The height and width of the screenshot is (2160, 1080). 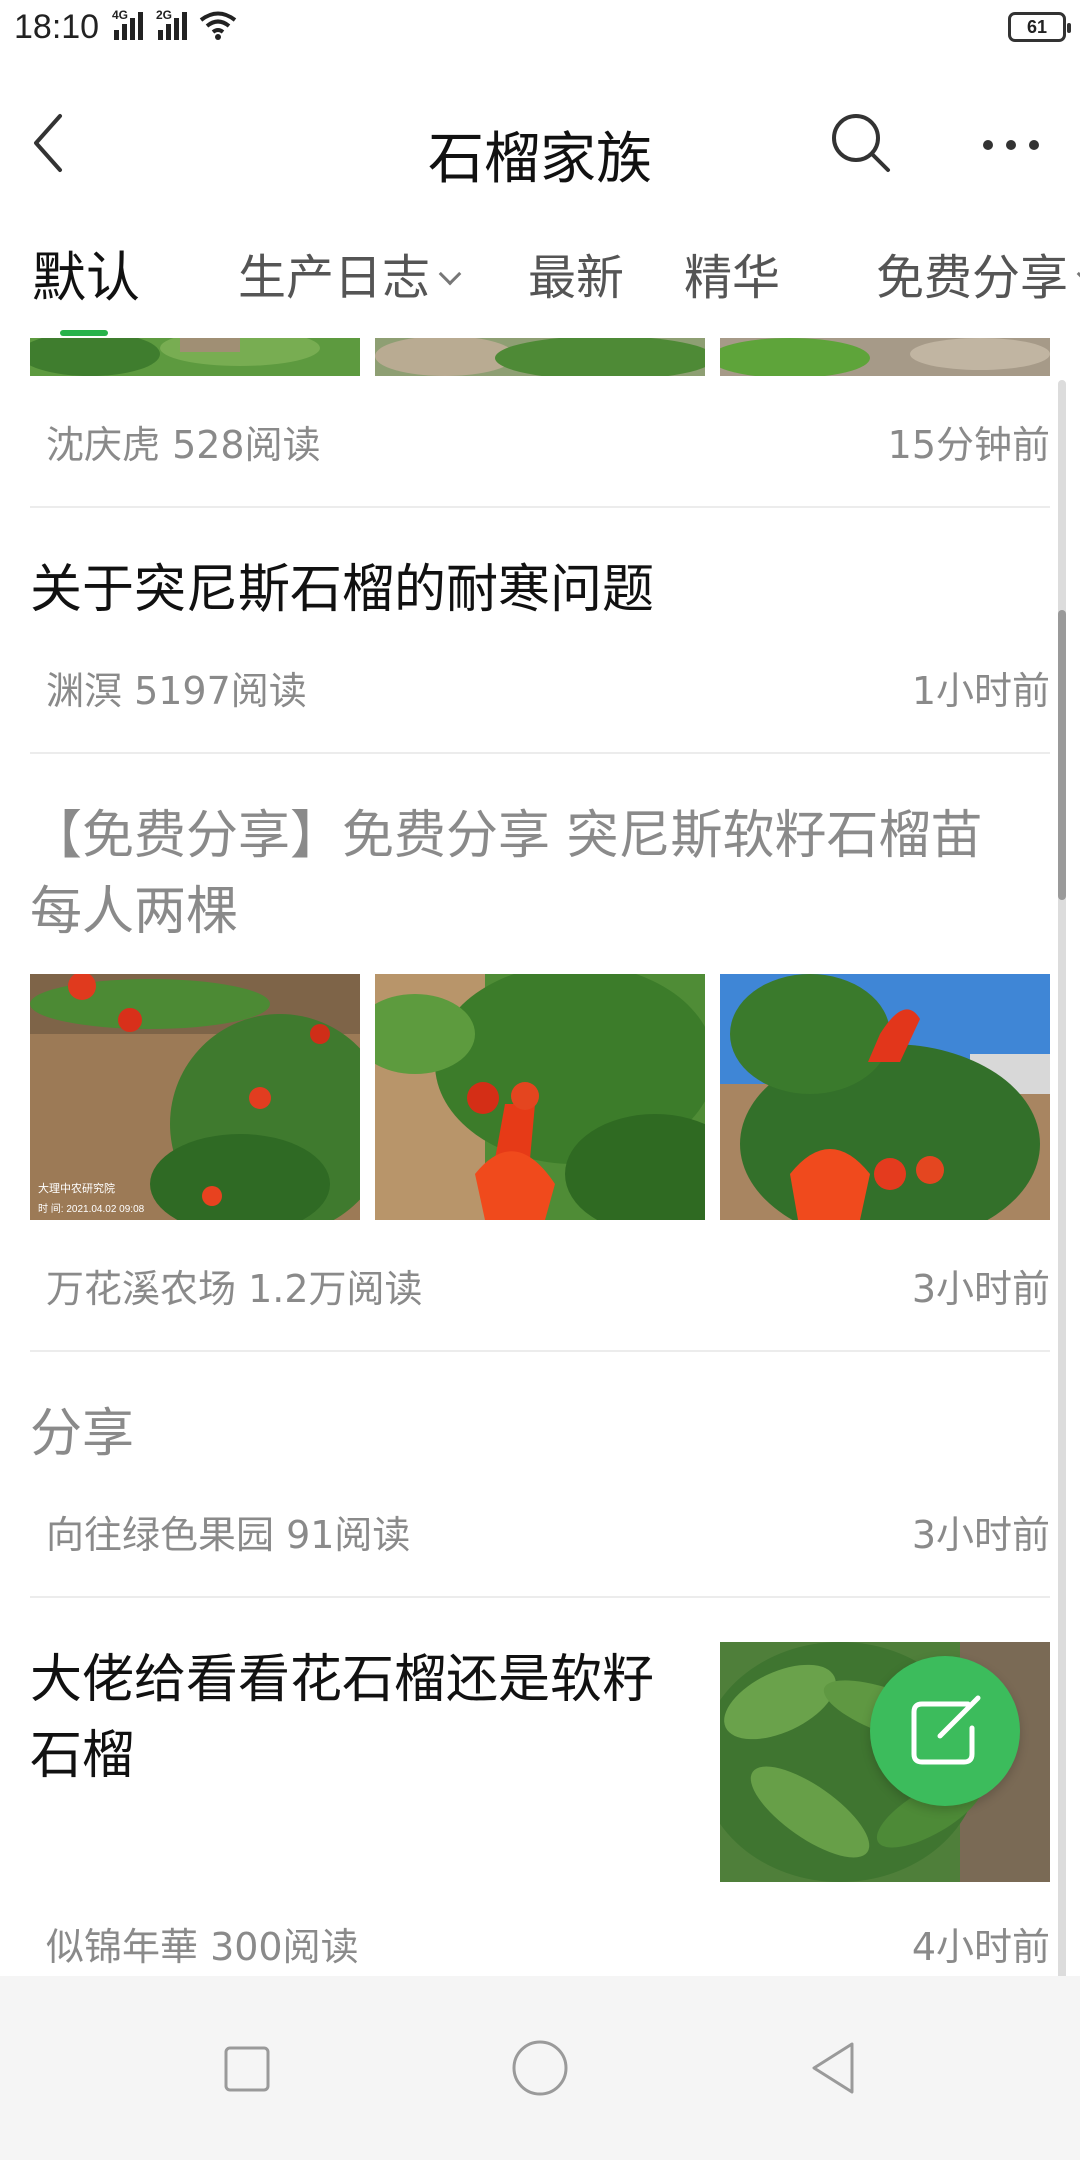 I want to click on post-image: 大理中农研究院 时 间: 2021.04.02 09:08, so click(x=195, y=1097).